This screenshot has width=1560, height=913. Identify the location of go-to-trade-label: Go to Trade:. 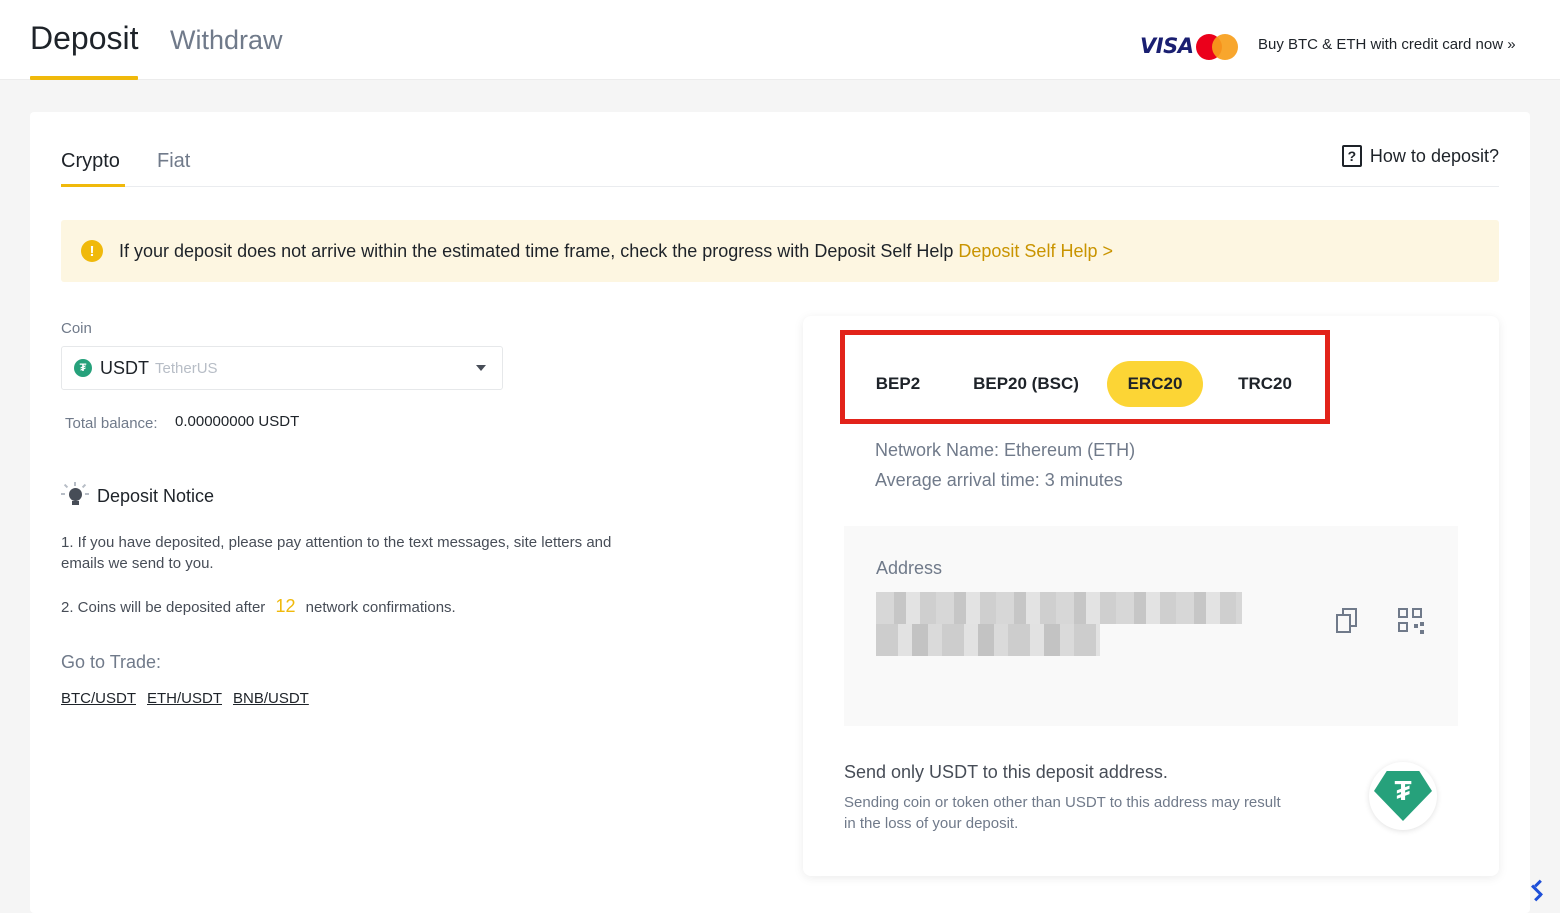
(111, 662).